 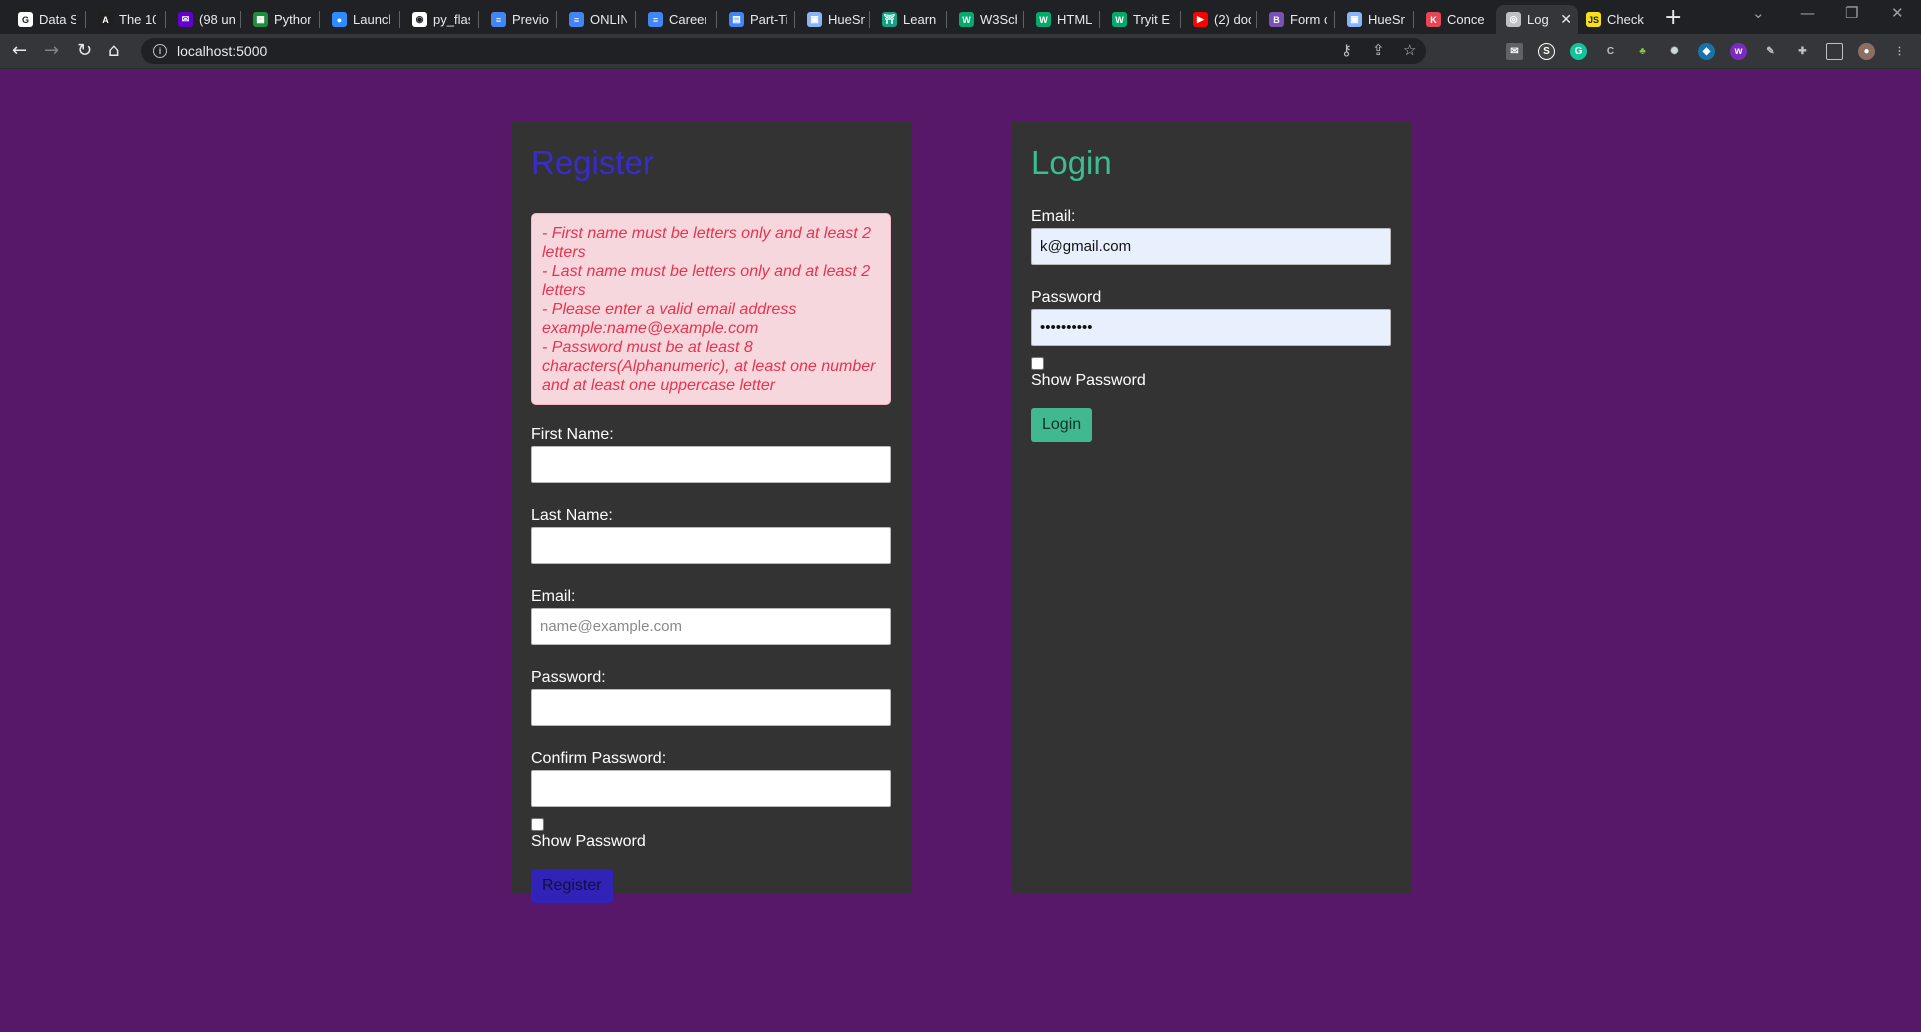 I want to click on browser-tab: ▦ Python, so click(x=280, y=19).